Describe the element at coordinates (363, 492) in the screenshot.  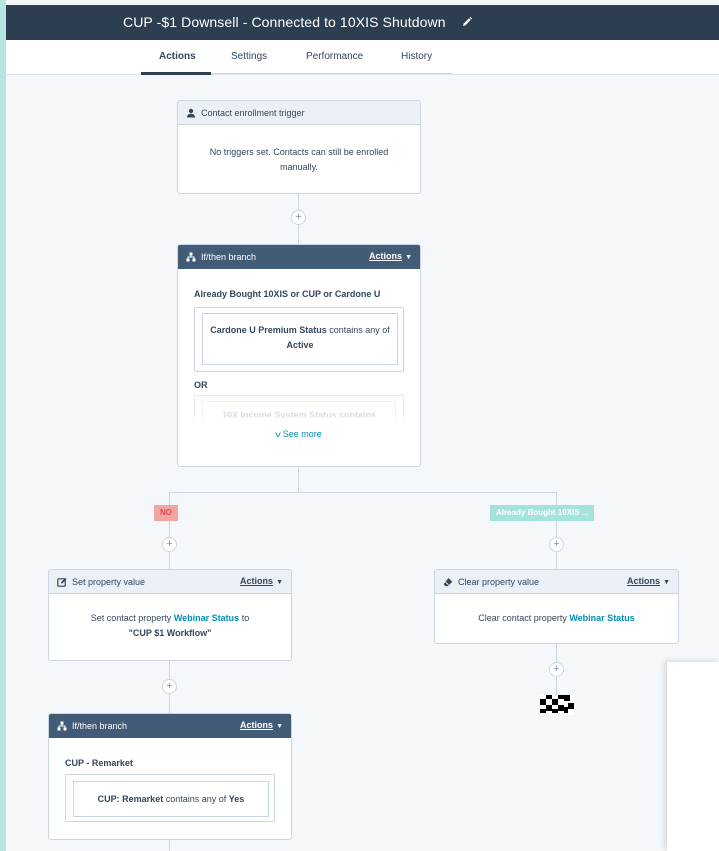
I see `branch-connector` at that location.